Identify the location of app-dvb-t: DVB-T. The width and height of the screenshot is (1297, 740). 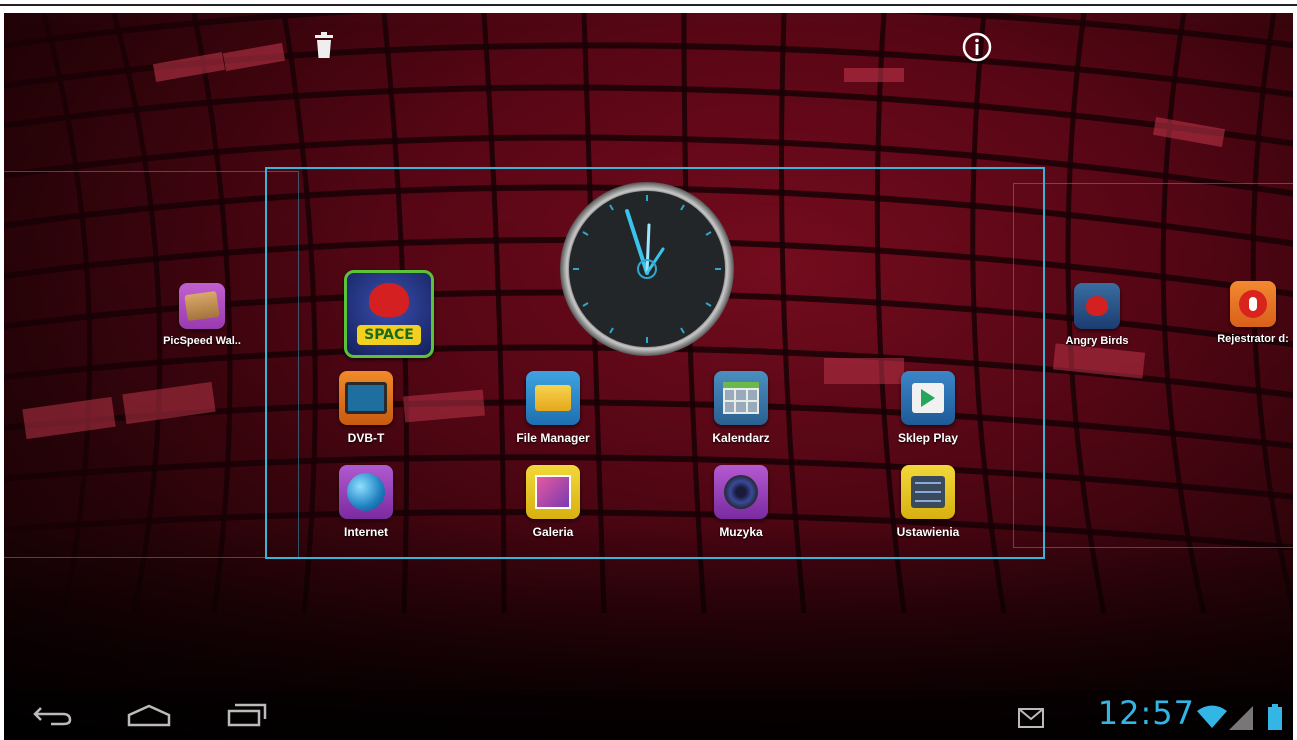
(366, 408).